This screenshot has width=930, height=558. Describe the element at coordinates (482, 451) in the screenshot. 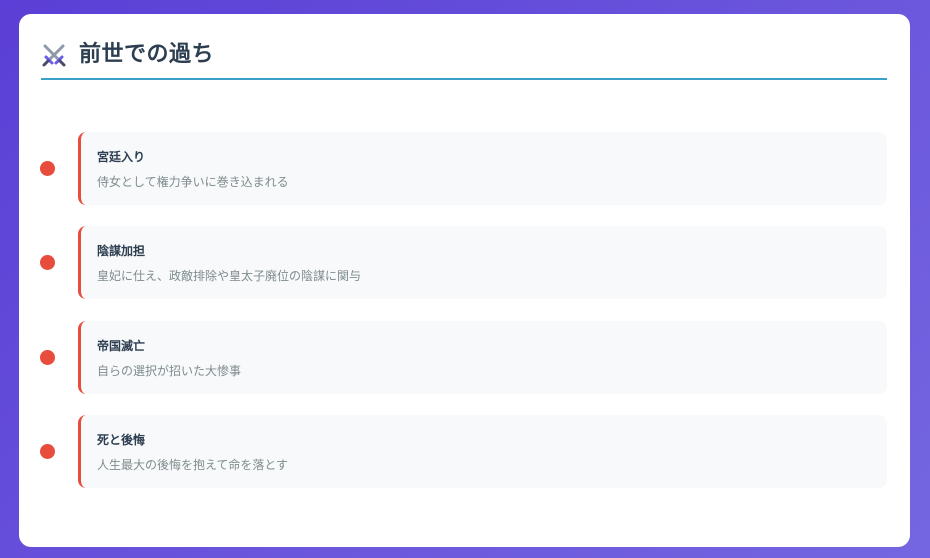

I see `timeline-card: 死と後悔 人生最大の後悔を抱えて命を落とす` at that location.